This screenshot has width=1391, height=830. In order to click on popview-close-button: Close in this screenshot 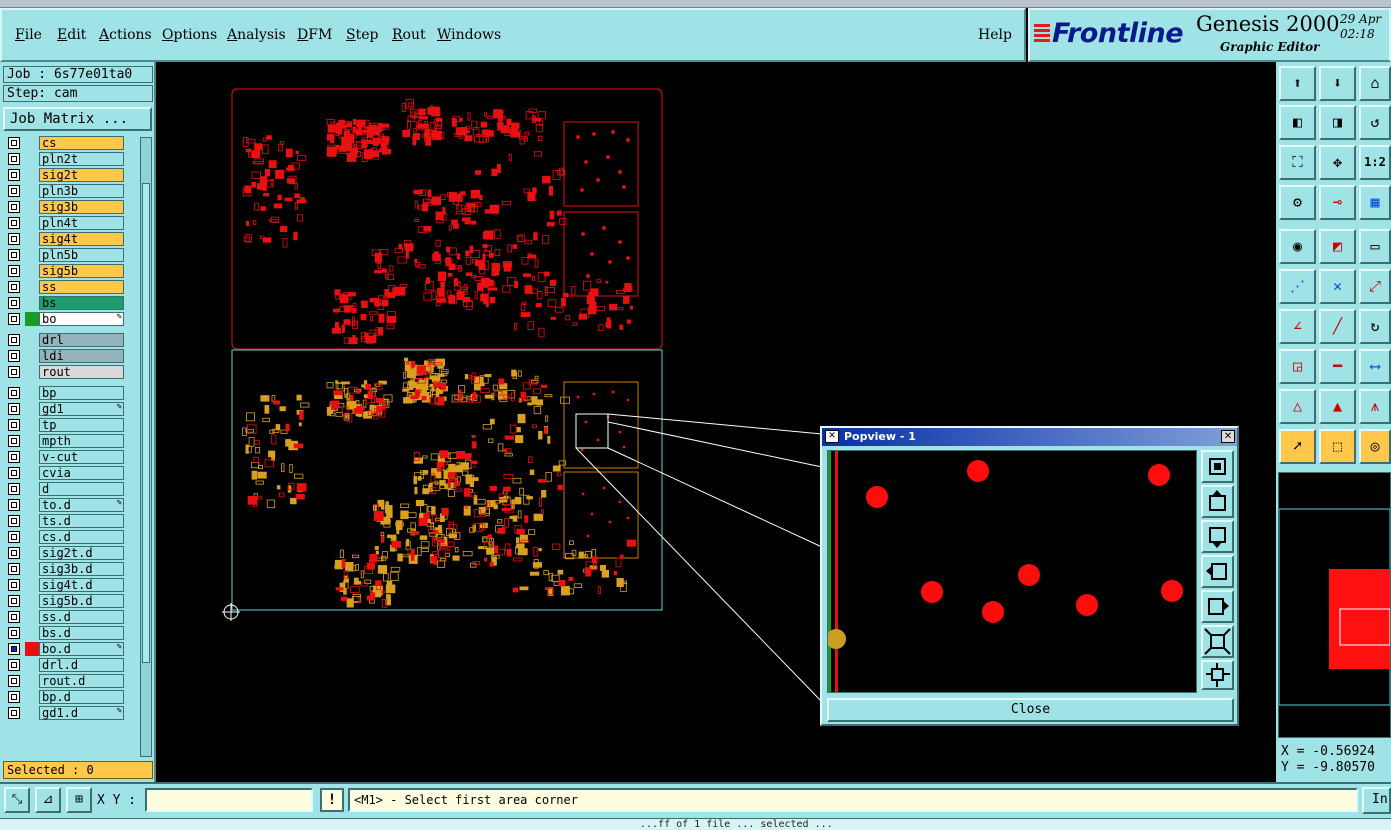, I will do `click(1030, 710)`.